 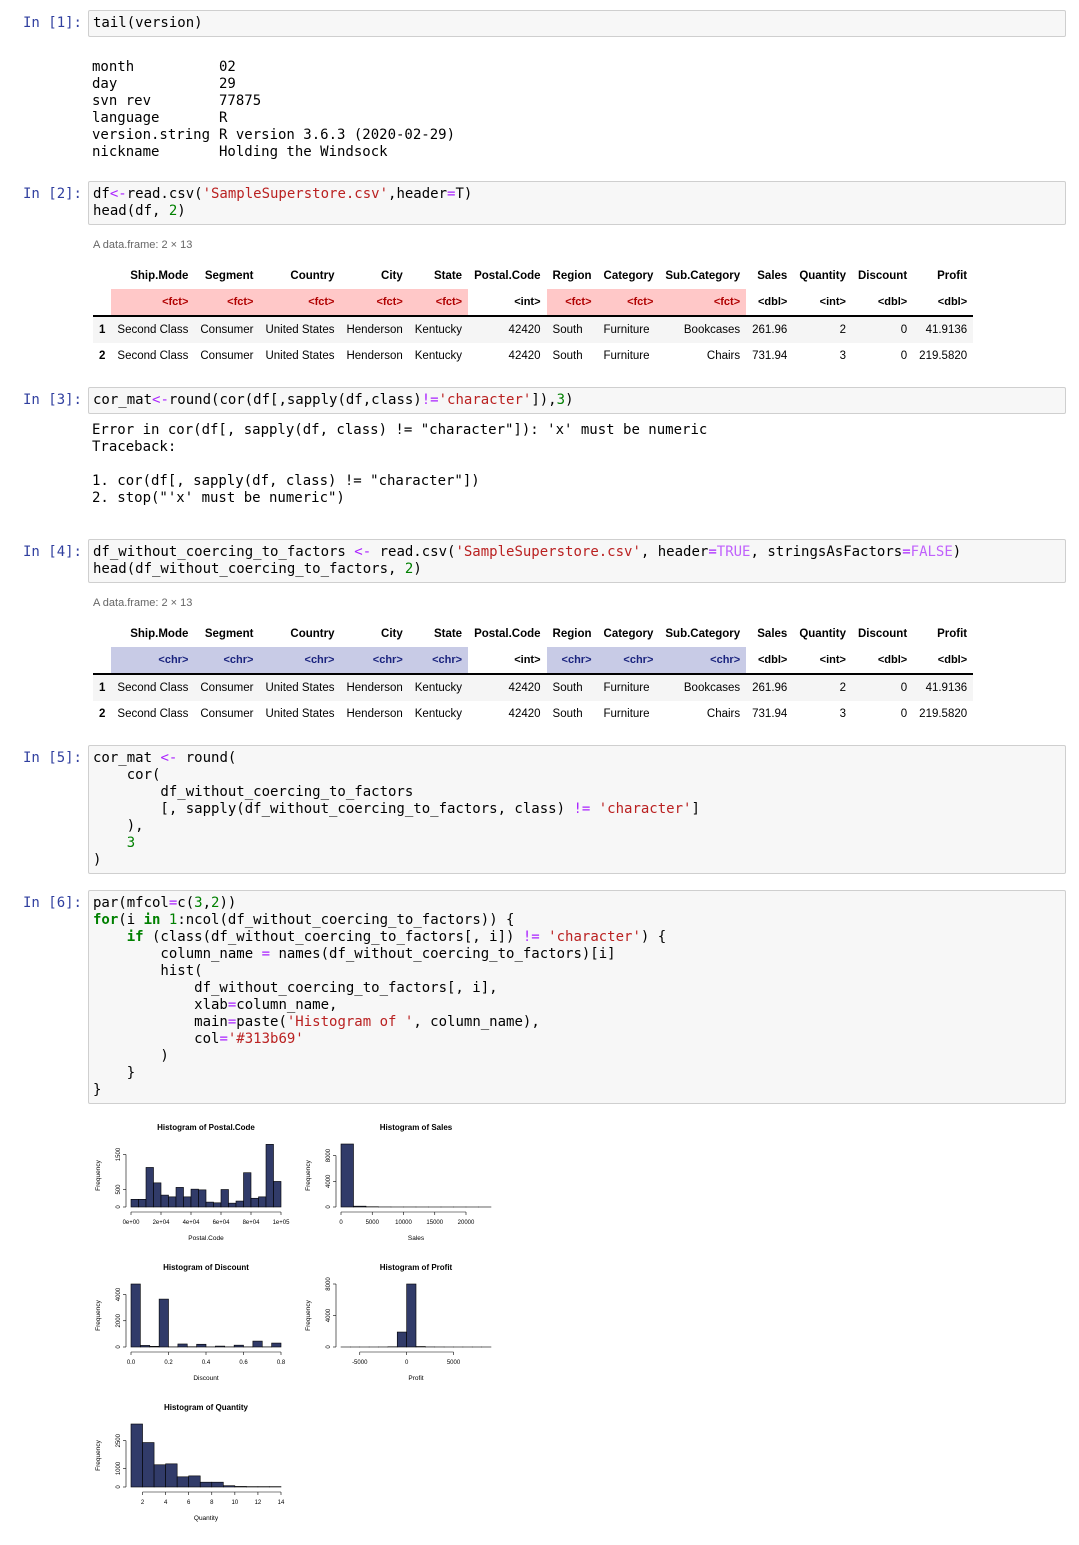 I want to click on code-token: df, so click(x=101, y=194).